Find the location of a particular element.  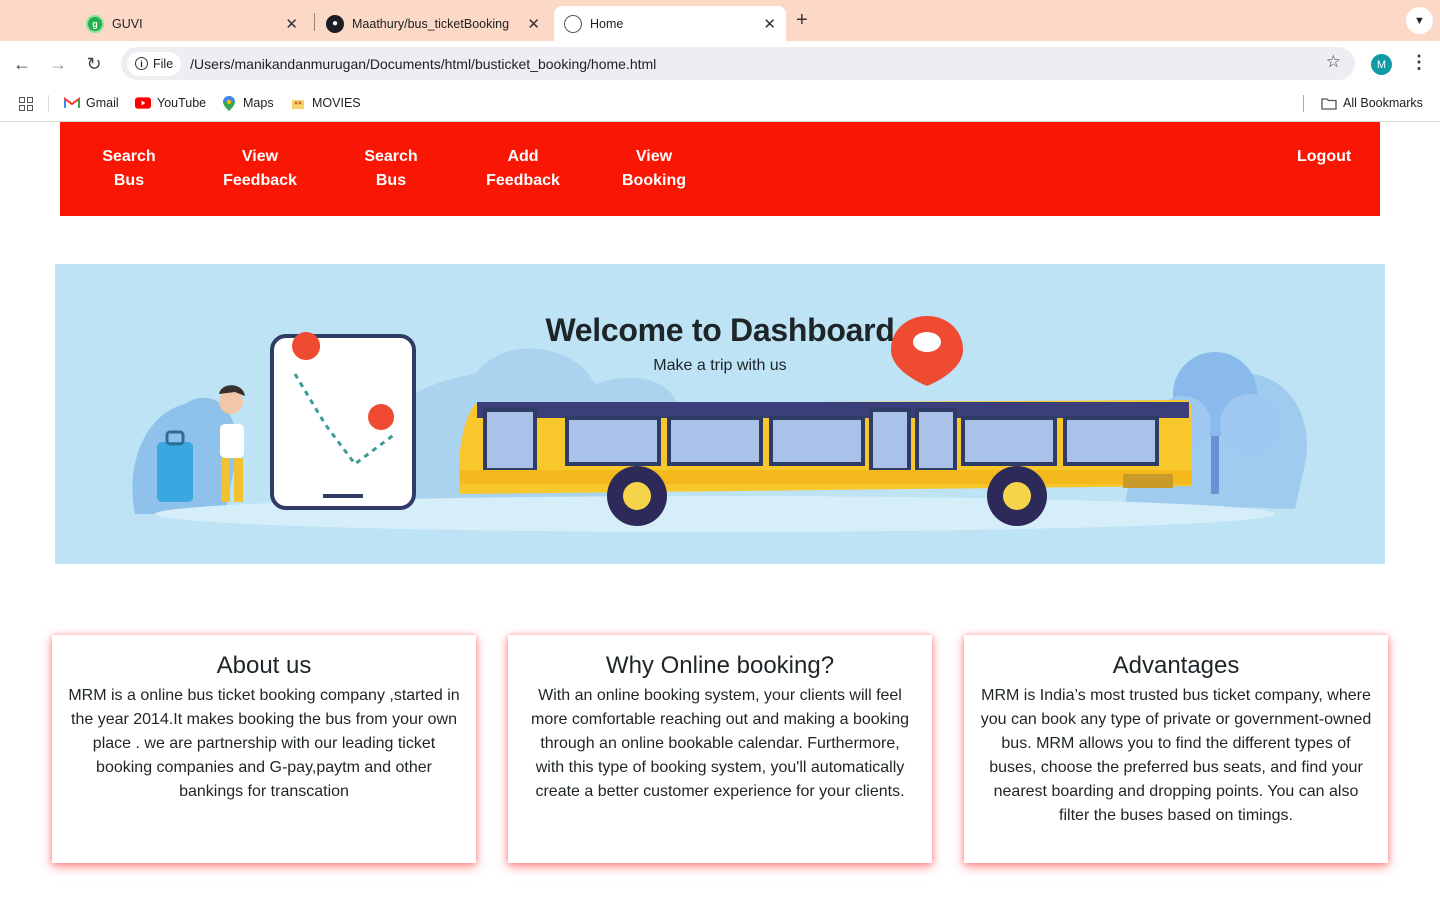

nav-search-bus: Search Bus is located at coordinates (129, 169).